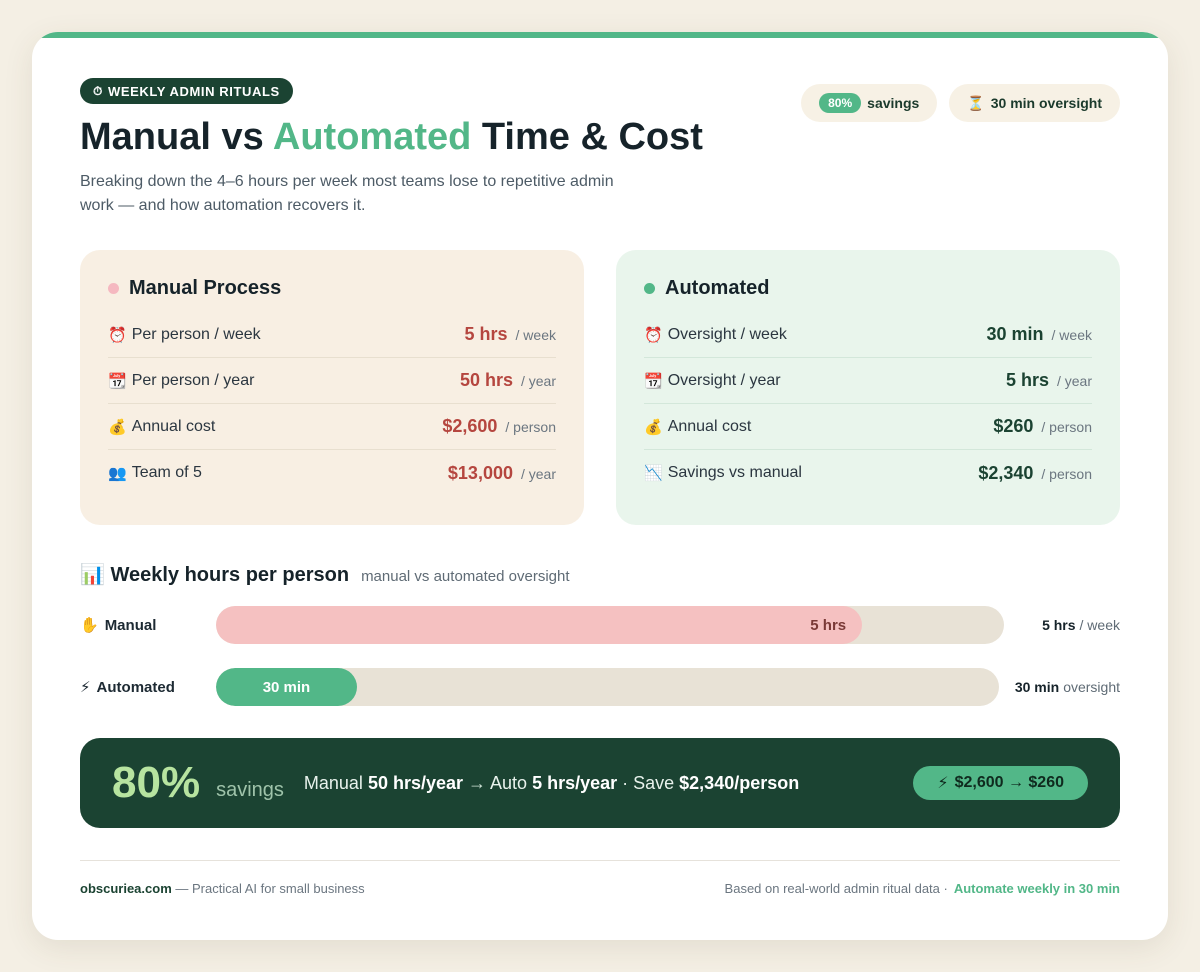  What do you see at coordinates (734, 472) in the screenshot?
I see `row-label: Savings vs manual` at bounding box center [734, 472].